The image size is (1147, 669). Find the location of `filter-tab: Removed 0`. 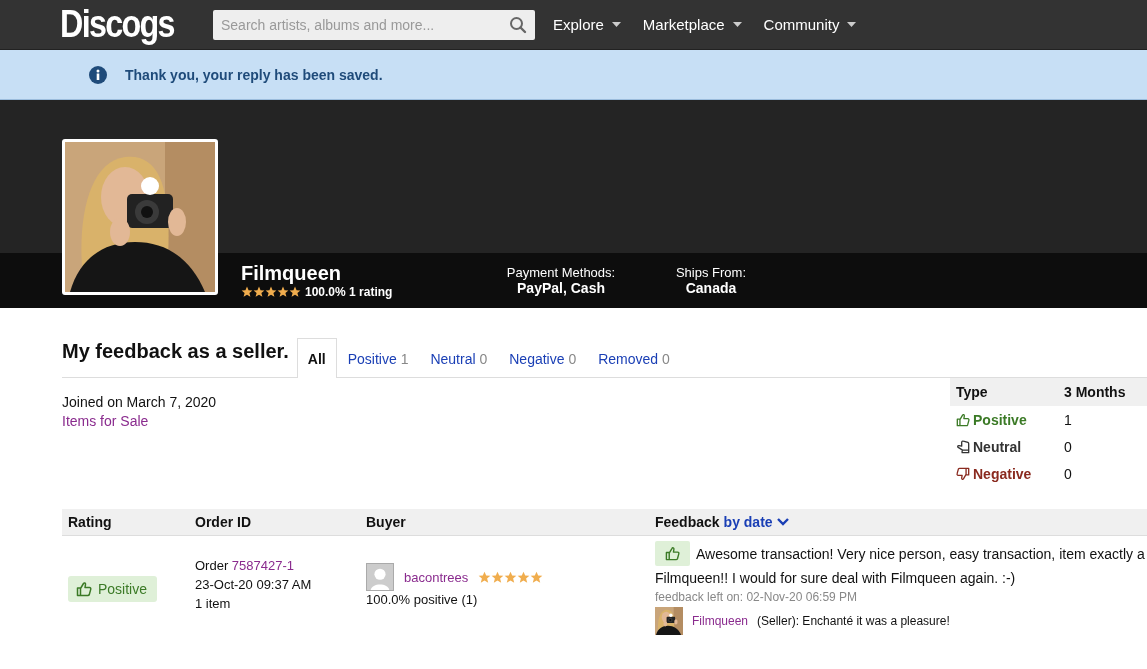

filter-tab: Removed 0 is located at coordinates (634, 358).